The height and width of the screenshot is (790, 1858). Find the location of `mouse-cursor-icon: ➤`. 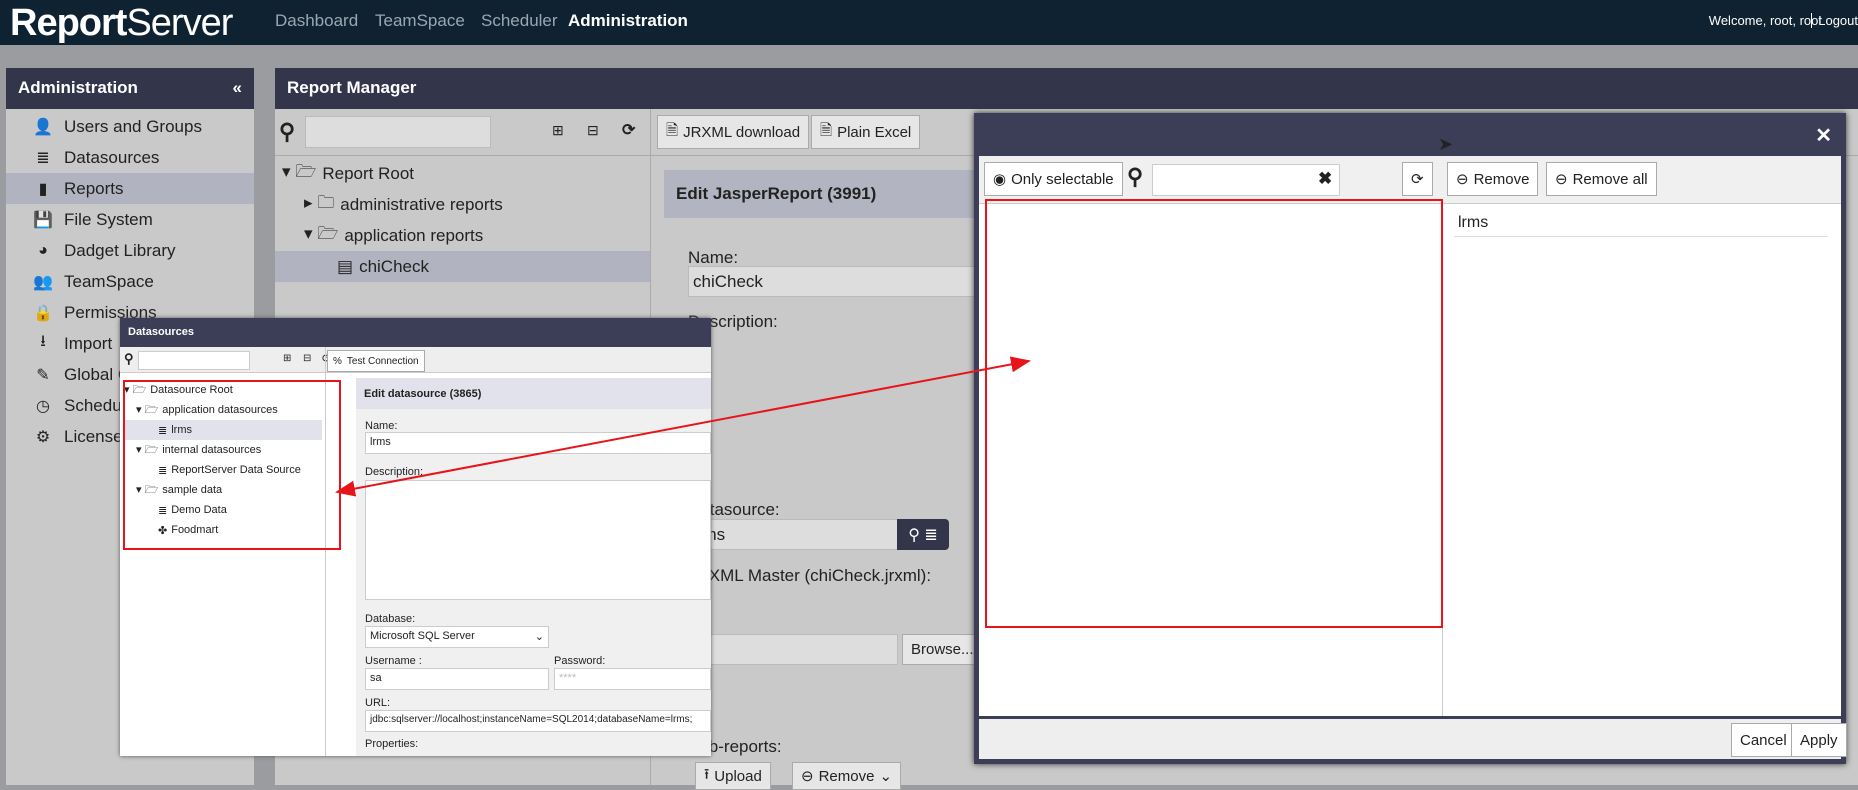

mouse-cursor-icon: ➤ is located at coordinates (1446, 144).